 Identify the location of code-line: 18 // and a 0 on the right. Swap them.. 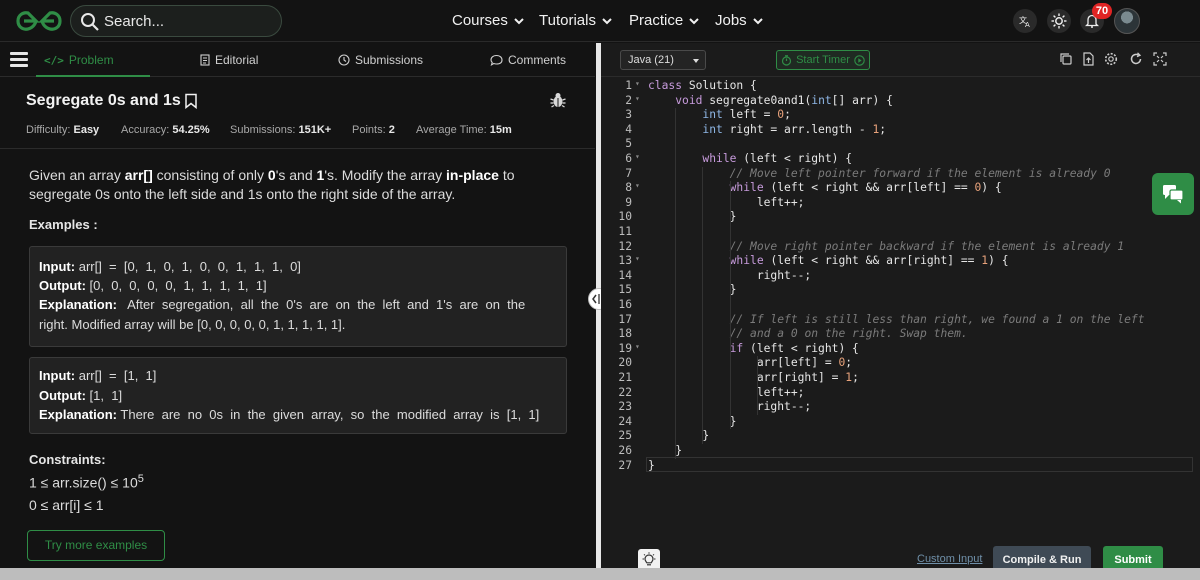
(900, 334).